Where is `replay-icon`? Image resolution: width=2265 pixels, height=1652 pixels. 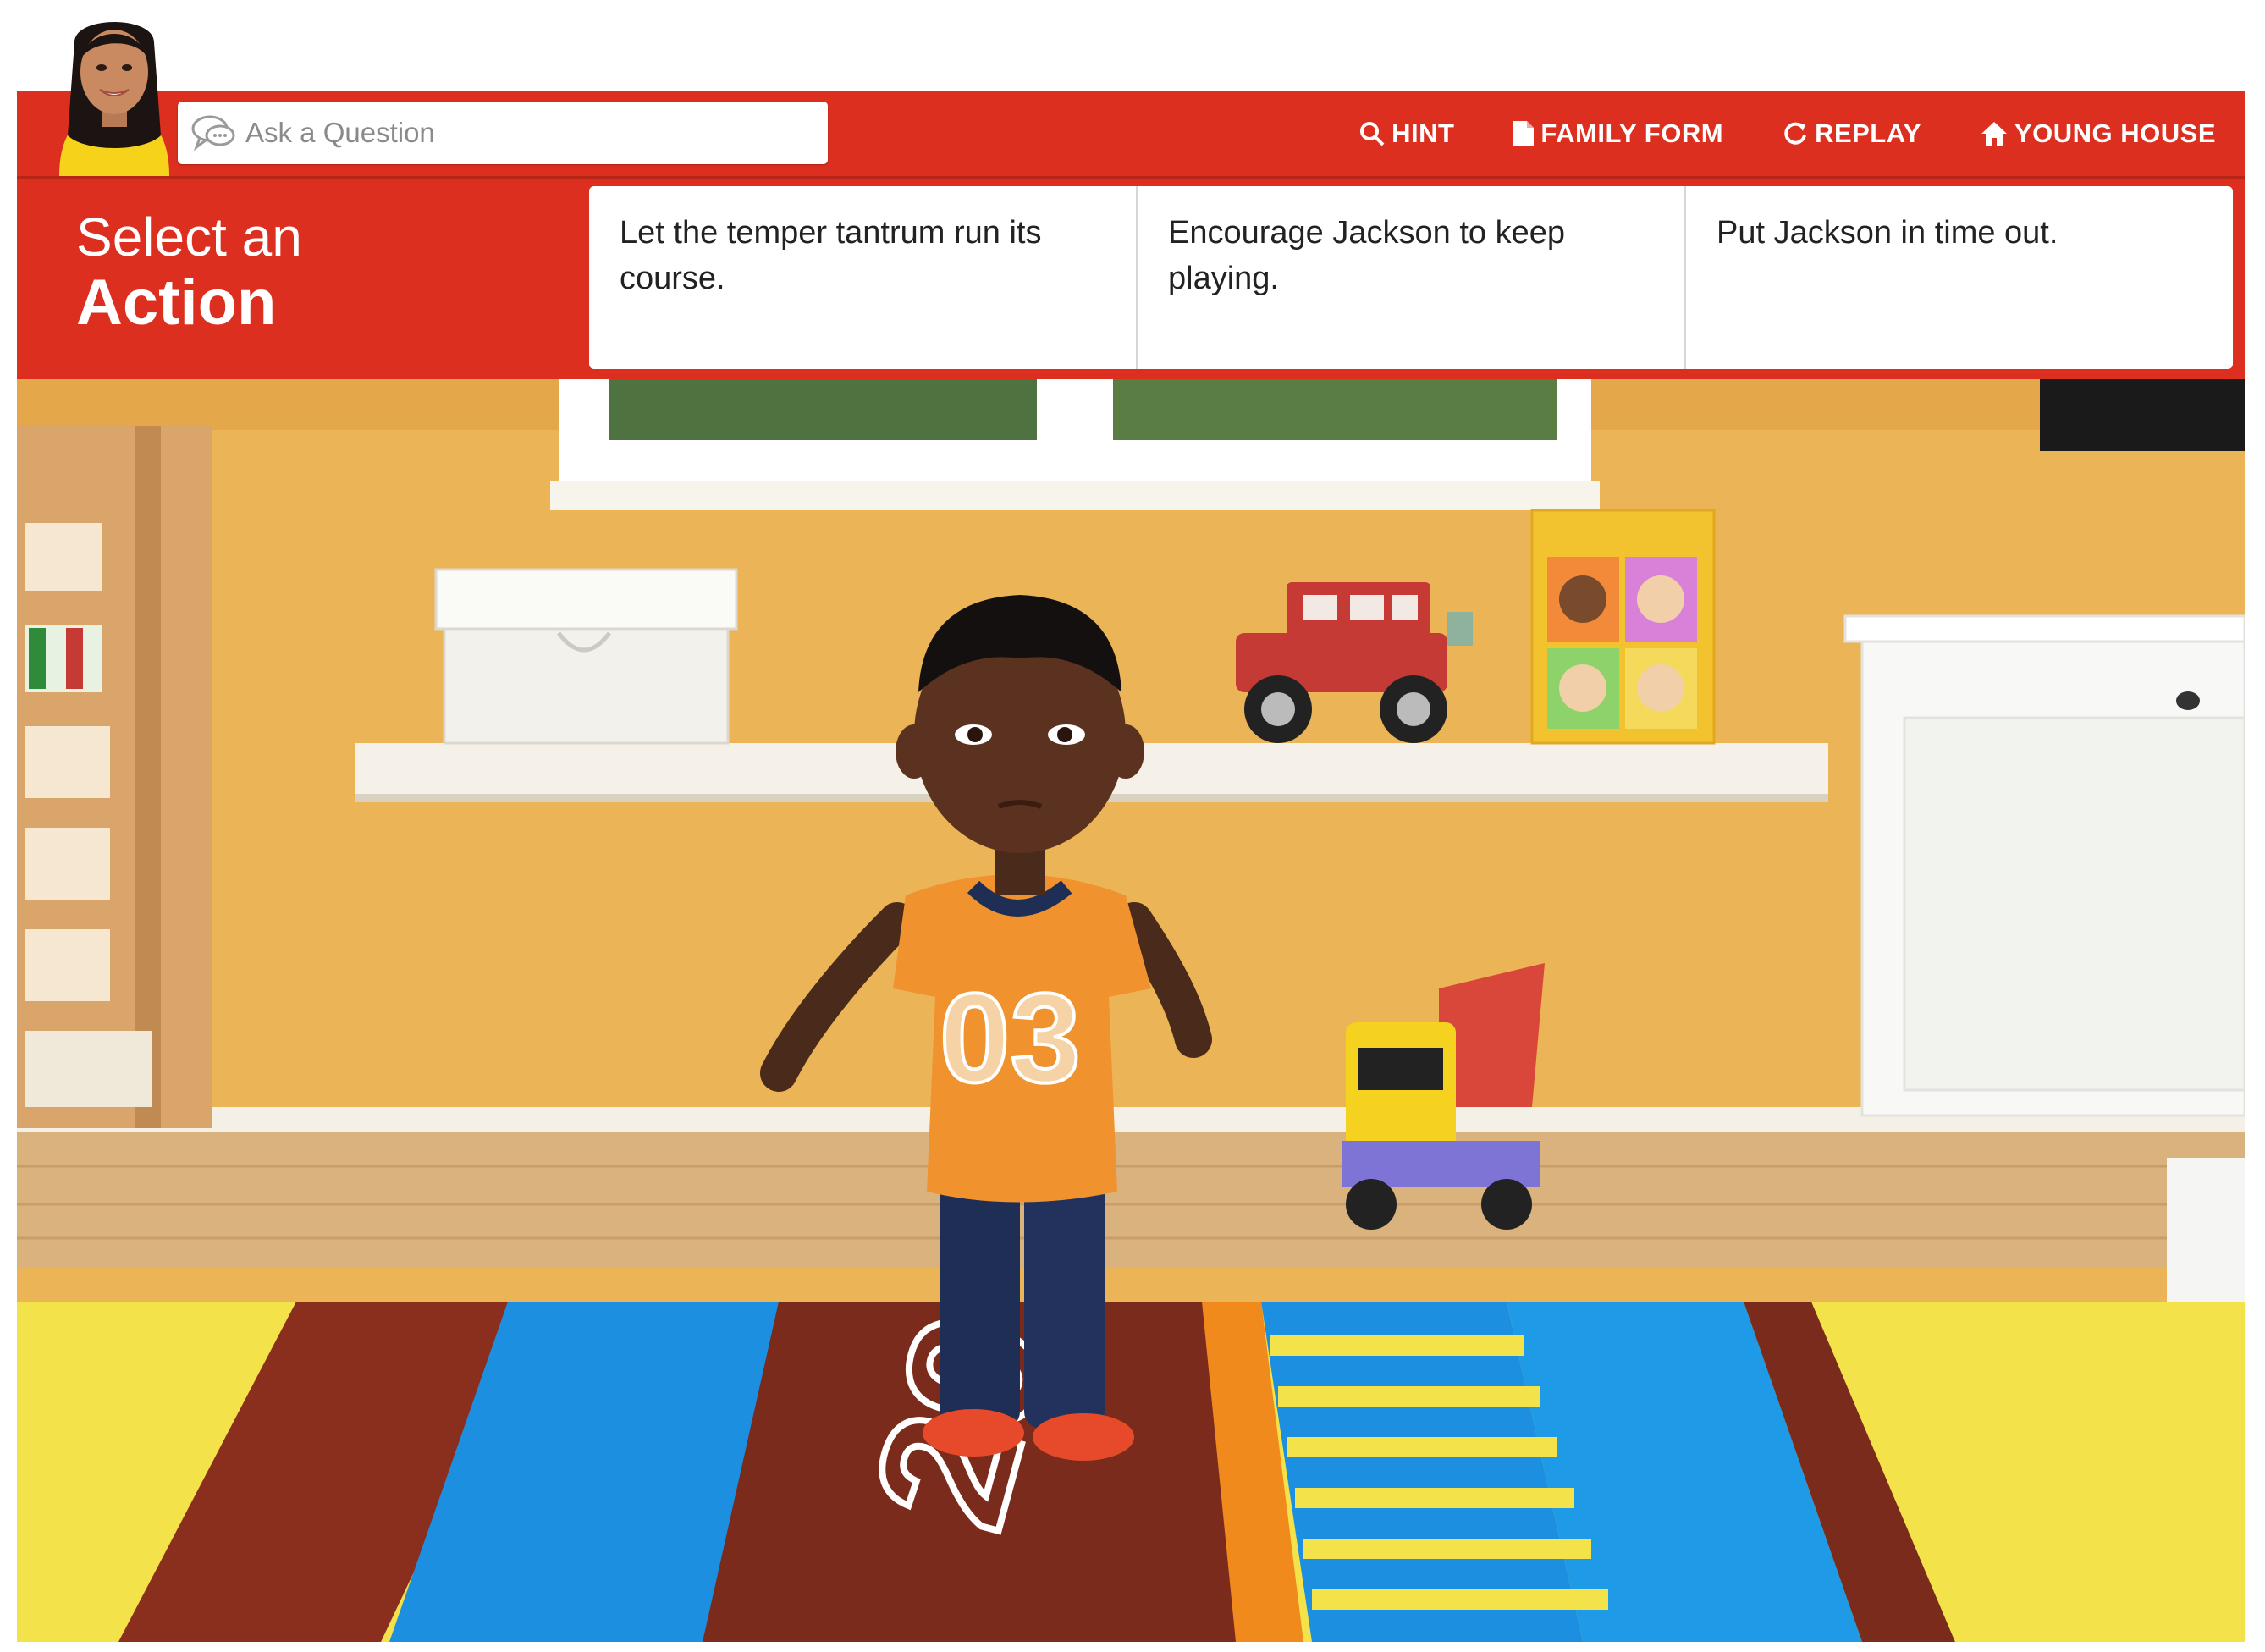 replay-icon is located at coordinates (1795, 133).